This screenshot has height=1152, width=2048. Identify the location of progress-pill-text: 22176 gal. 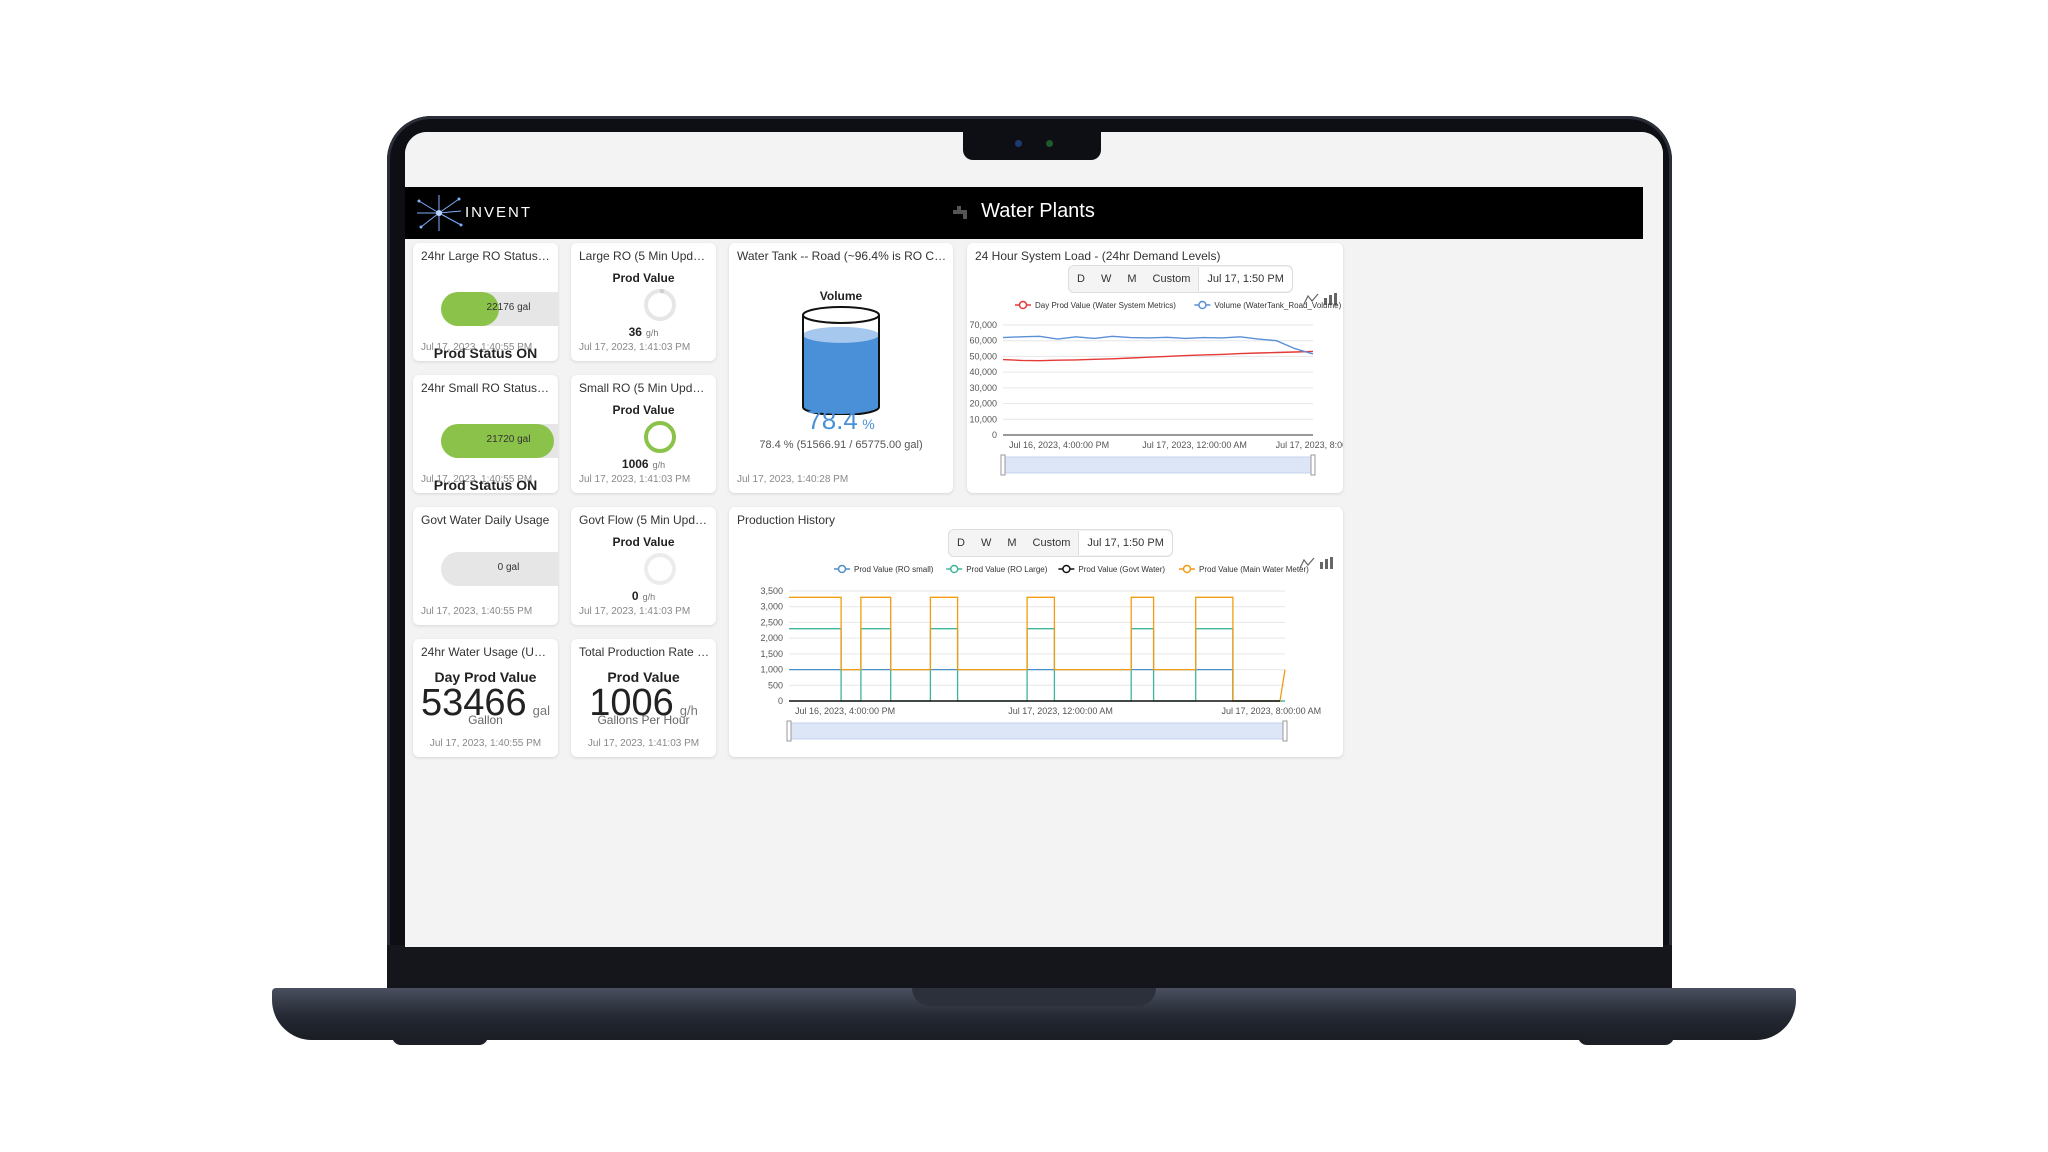
(508, 307).